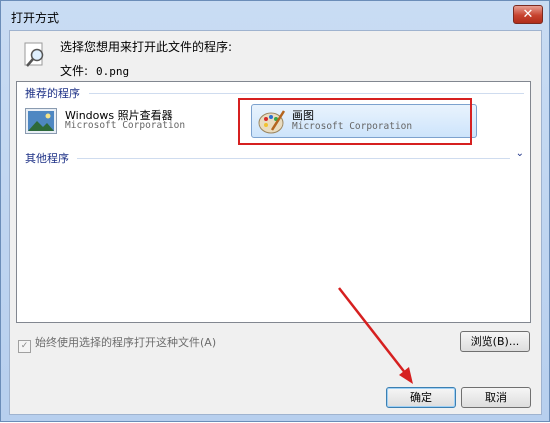 The width and height of the screenshot is (550, 423). What do you see at coordinates (41, 121) in the screenshot?
I see `photo-viewer-icon` at bounding box center [41, 121].